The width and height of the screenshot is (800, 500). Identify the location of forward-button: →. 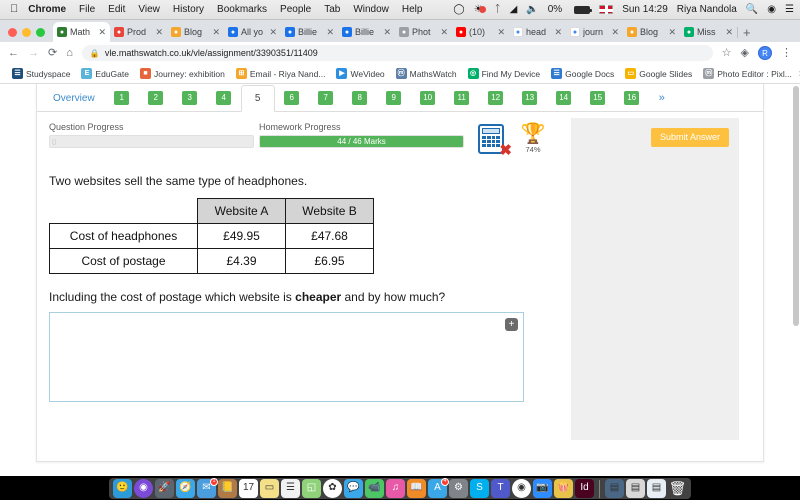
(33, 53).